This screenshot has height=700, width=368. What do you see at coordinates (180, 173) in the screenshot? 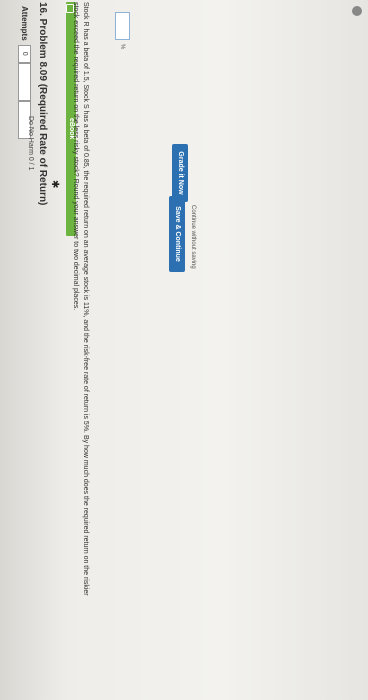
I see `grade-it-now-button: Grade it Now` at bounding box center [180, 173].